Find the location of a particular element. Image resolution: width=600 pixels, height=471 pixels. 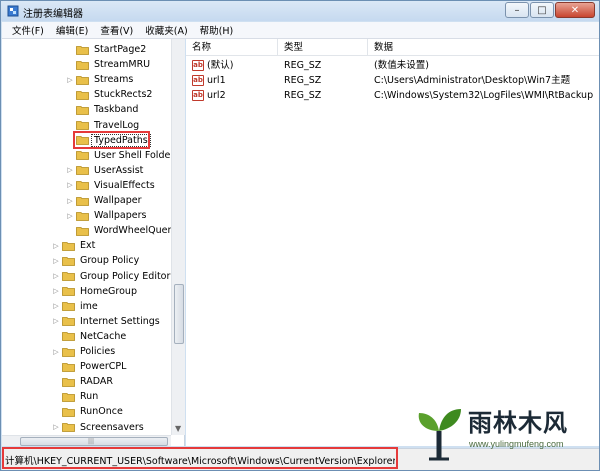

tree-item: StartPage2 is located at coordinates (125, 49).